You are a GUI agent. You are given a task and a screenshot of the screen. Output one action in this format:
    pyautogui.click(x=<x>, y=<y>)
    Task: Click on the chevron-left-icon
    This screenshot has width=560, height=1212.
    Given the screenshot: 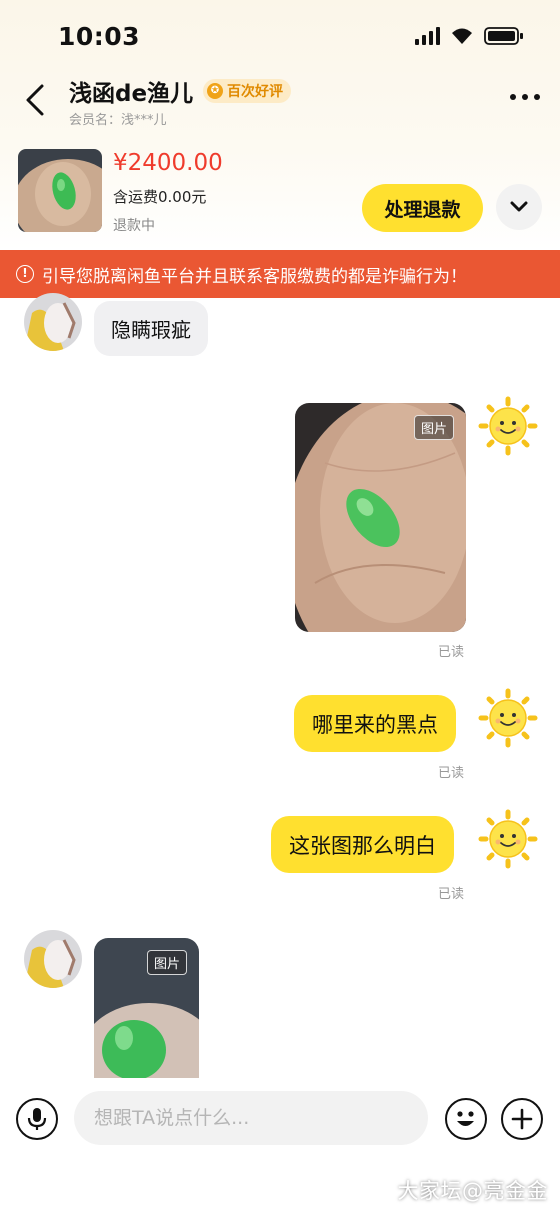 What is the action you would take?
    pyautogui.click(x=35, y=100)
    